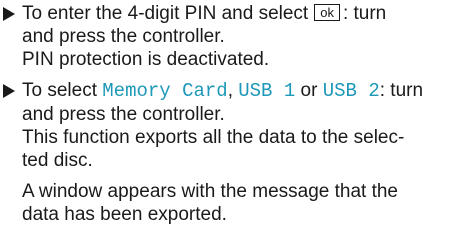 This screenshot has width=471, height=243. Describe the element at coordinates (327, 12) in the screenshot. I see `ok-button-symbol: ok` at that location.